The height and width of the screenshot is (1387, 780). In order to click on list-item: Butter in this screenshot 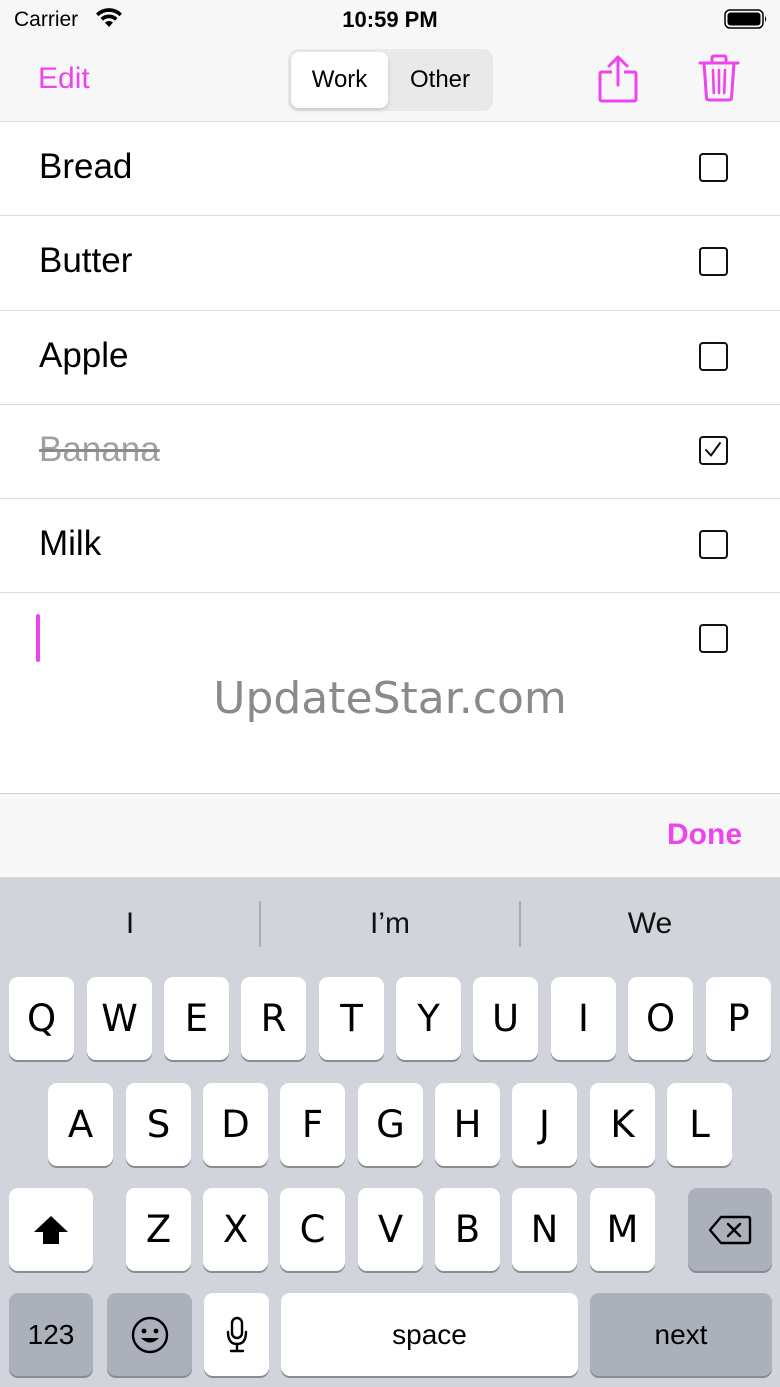, I will do `click(390, 263)`.